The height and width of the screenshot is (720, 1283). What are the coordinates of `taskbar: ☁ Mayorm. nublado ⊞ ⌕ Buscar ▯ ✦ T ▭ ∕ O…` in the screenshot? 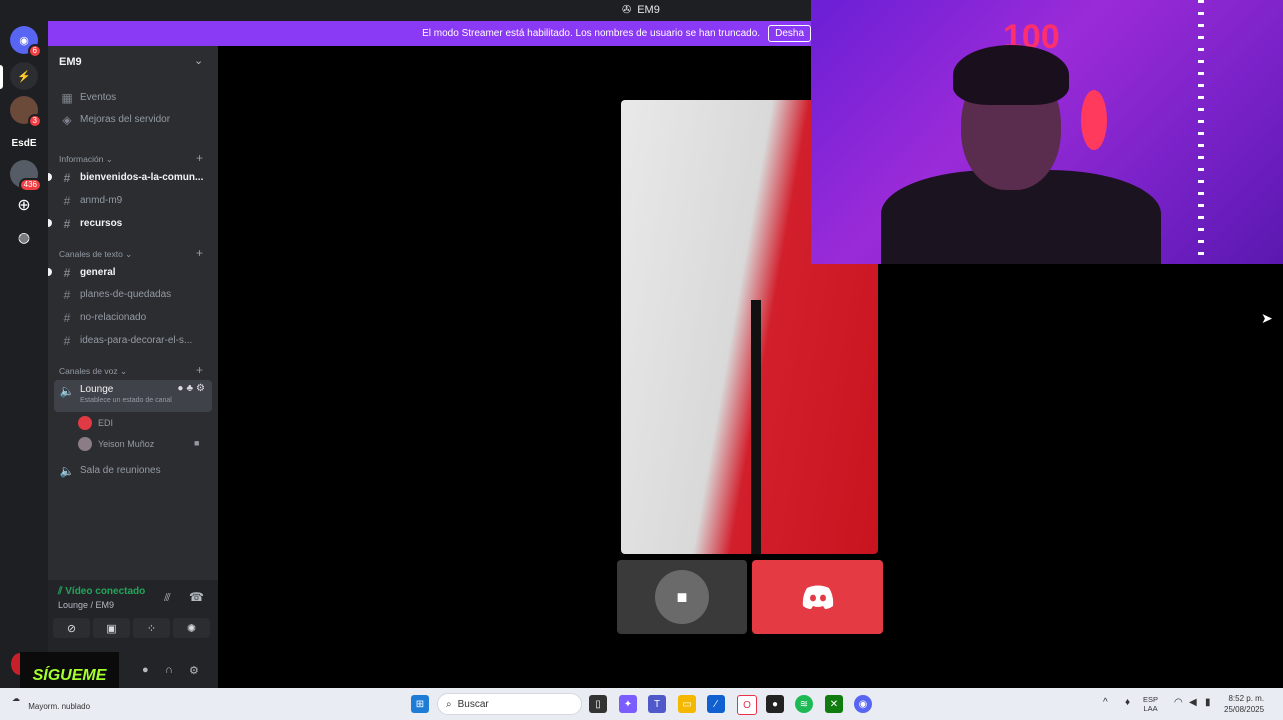 It's located at (641, 704).